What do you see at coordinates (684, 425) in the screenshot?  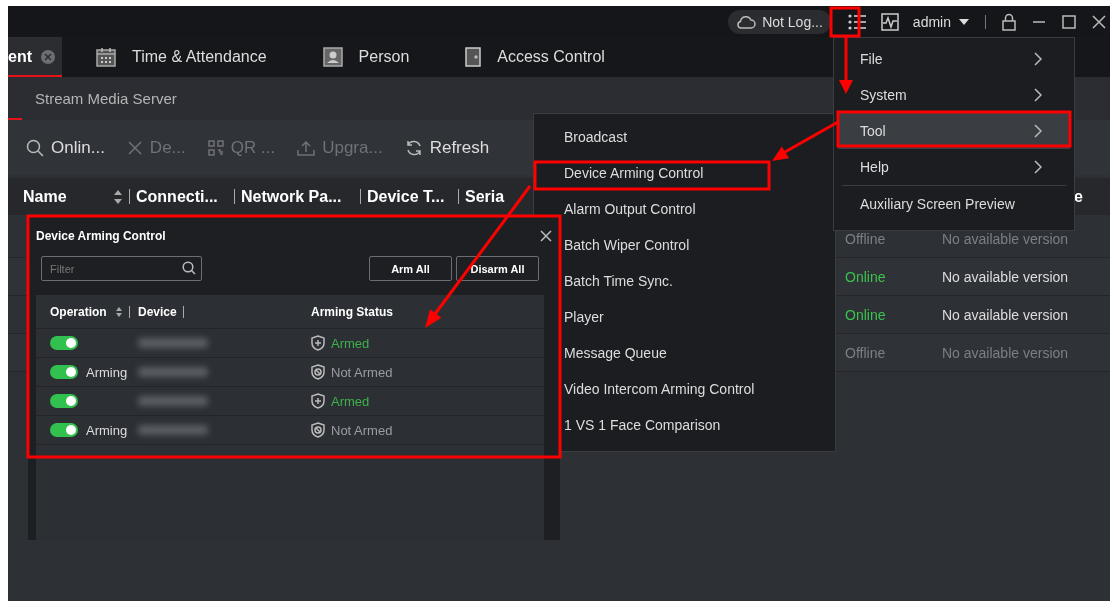 I see `menu-item: 1 VS 1 Face Comparison` at bounding box center [684, 425].